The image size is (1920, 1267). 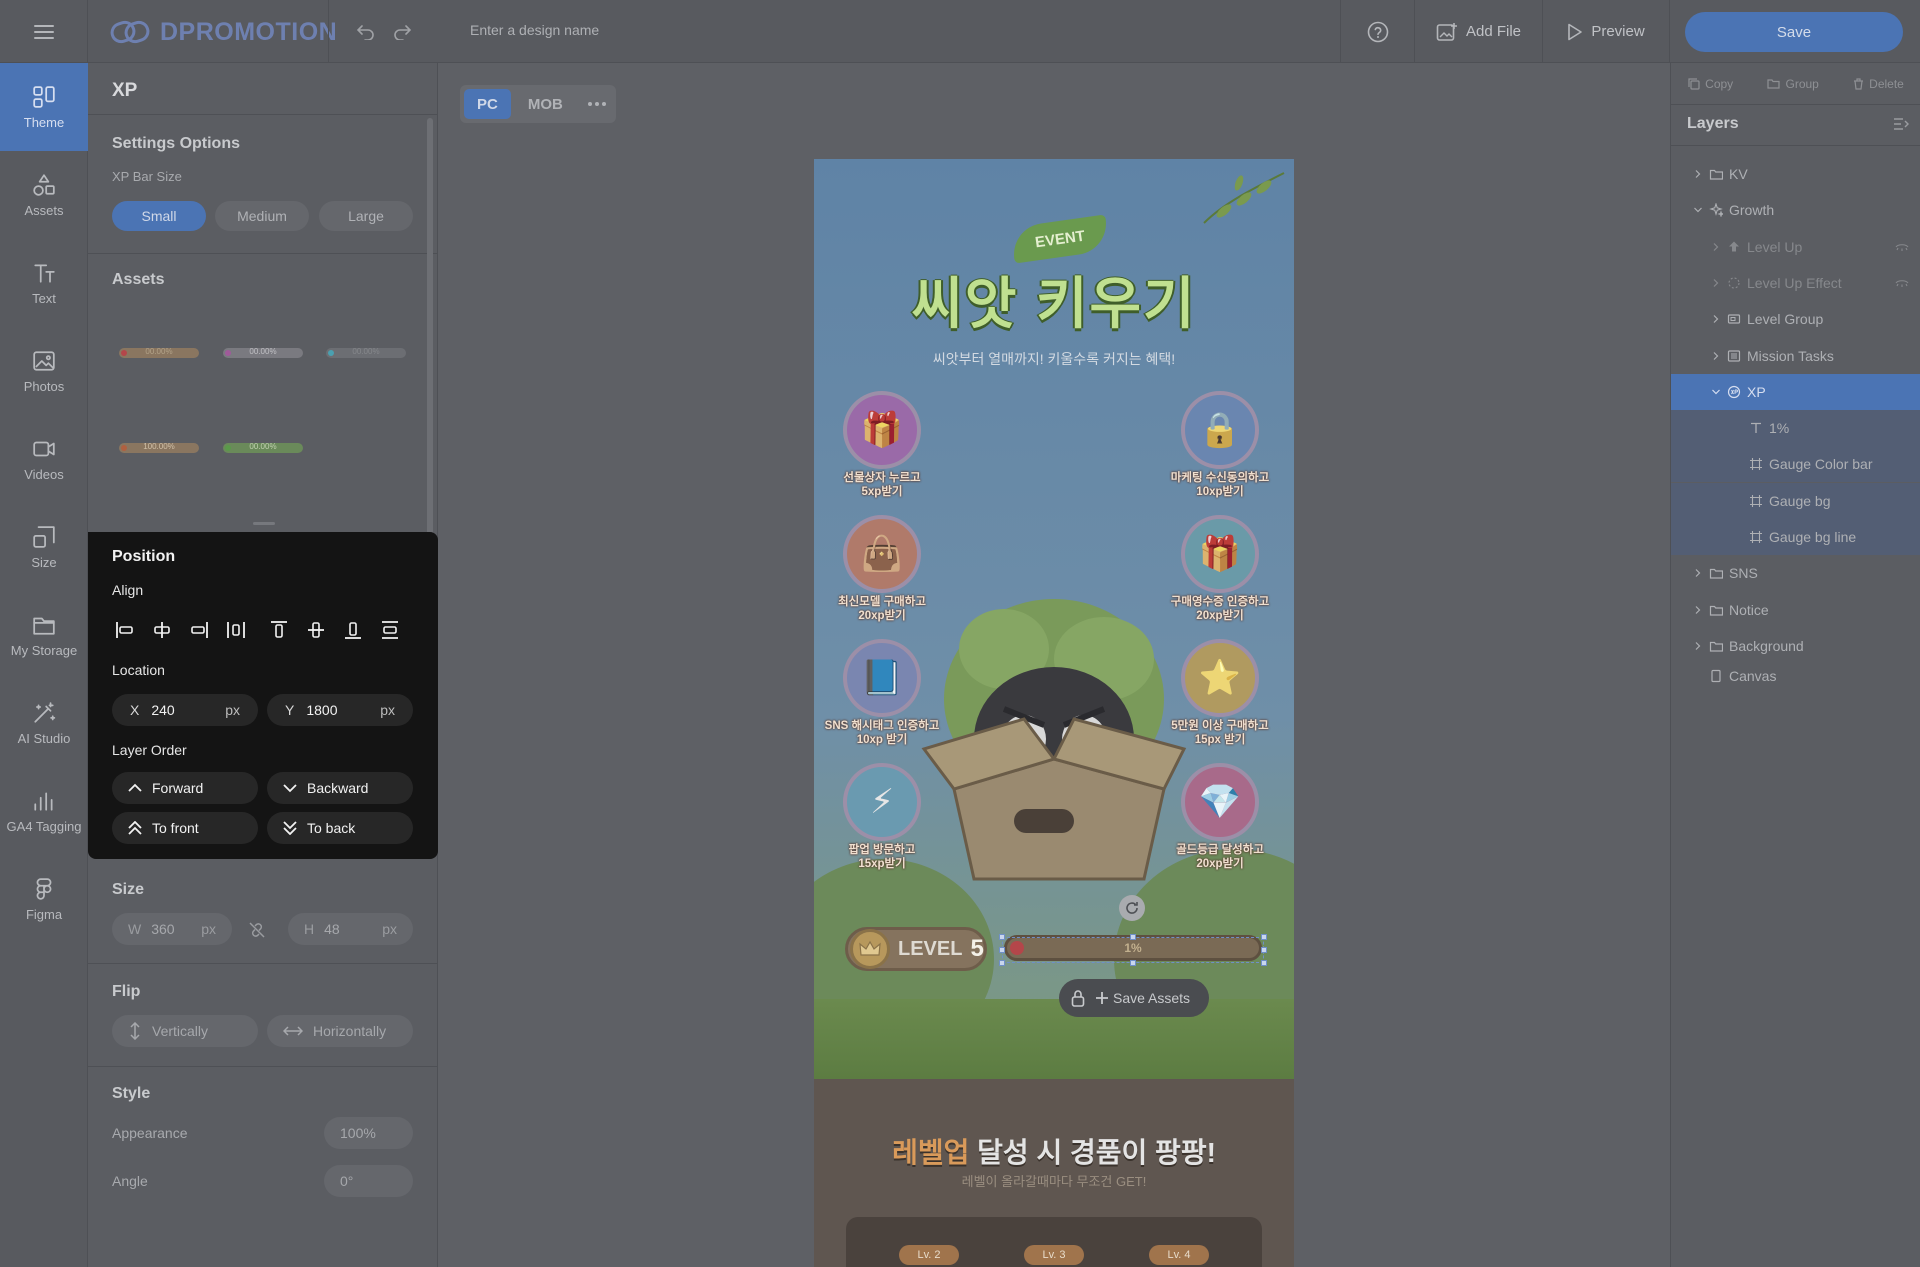 I want to click on layer-item: Growth, so click(x=1795, y=210).